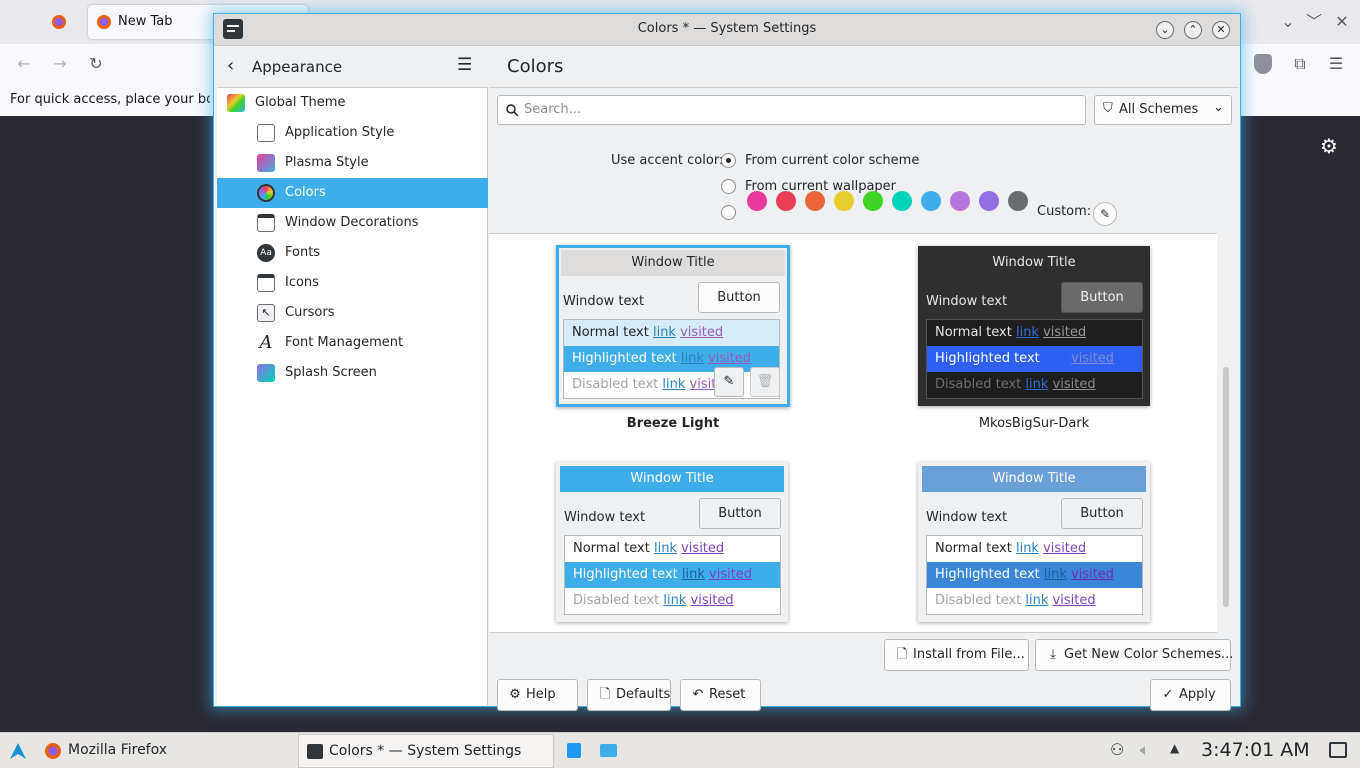 This screenshot has height=768, width=1360. What do you see at coordinates (1168, 694) in the screenshot?
I see `check-icon: ✓` at bounding box center [1168, 694].